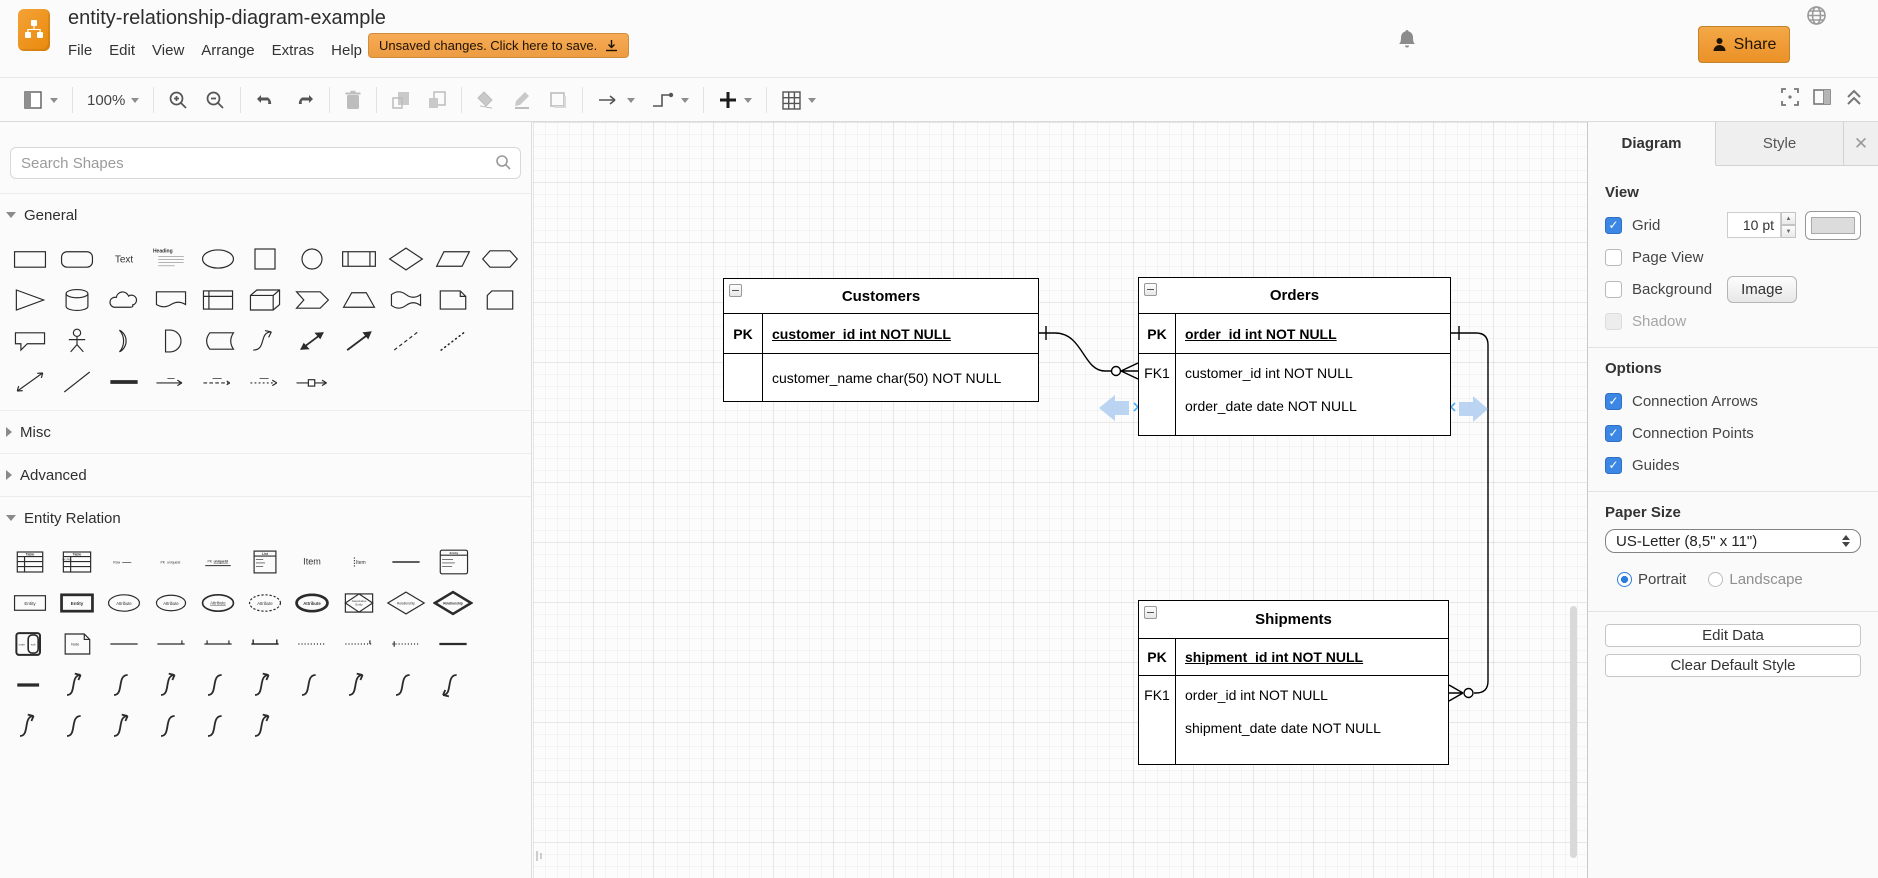  What do you see at coordinates (452, 643) in the screenshot?
I see `shape-link-bold` at bounding box center [452, 643].